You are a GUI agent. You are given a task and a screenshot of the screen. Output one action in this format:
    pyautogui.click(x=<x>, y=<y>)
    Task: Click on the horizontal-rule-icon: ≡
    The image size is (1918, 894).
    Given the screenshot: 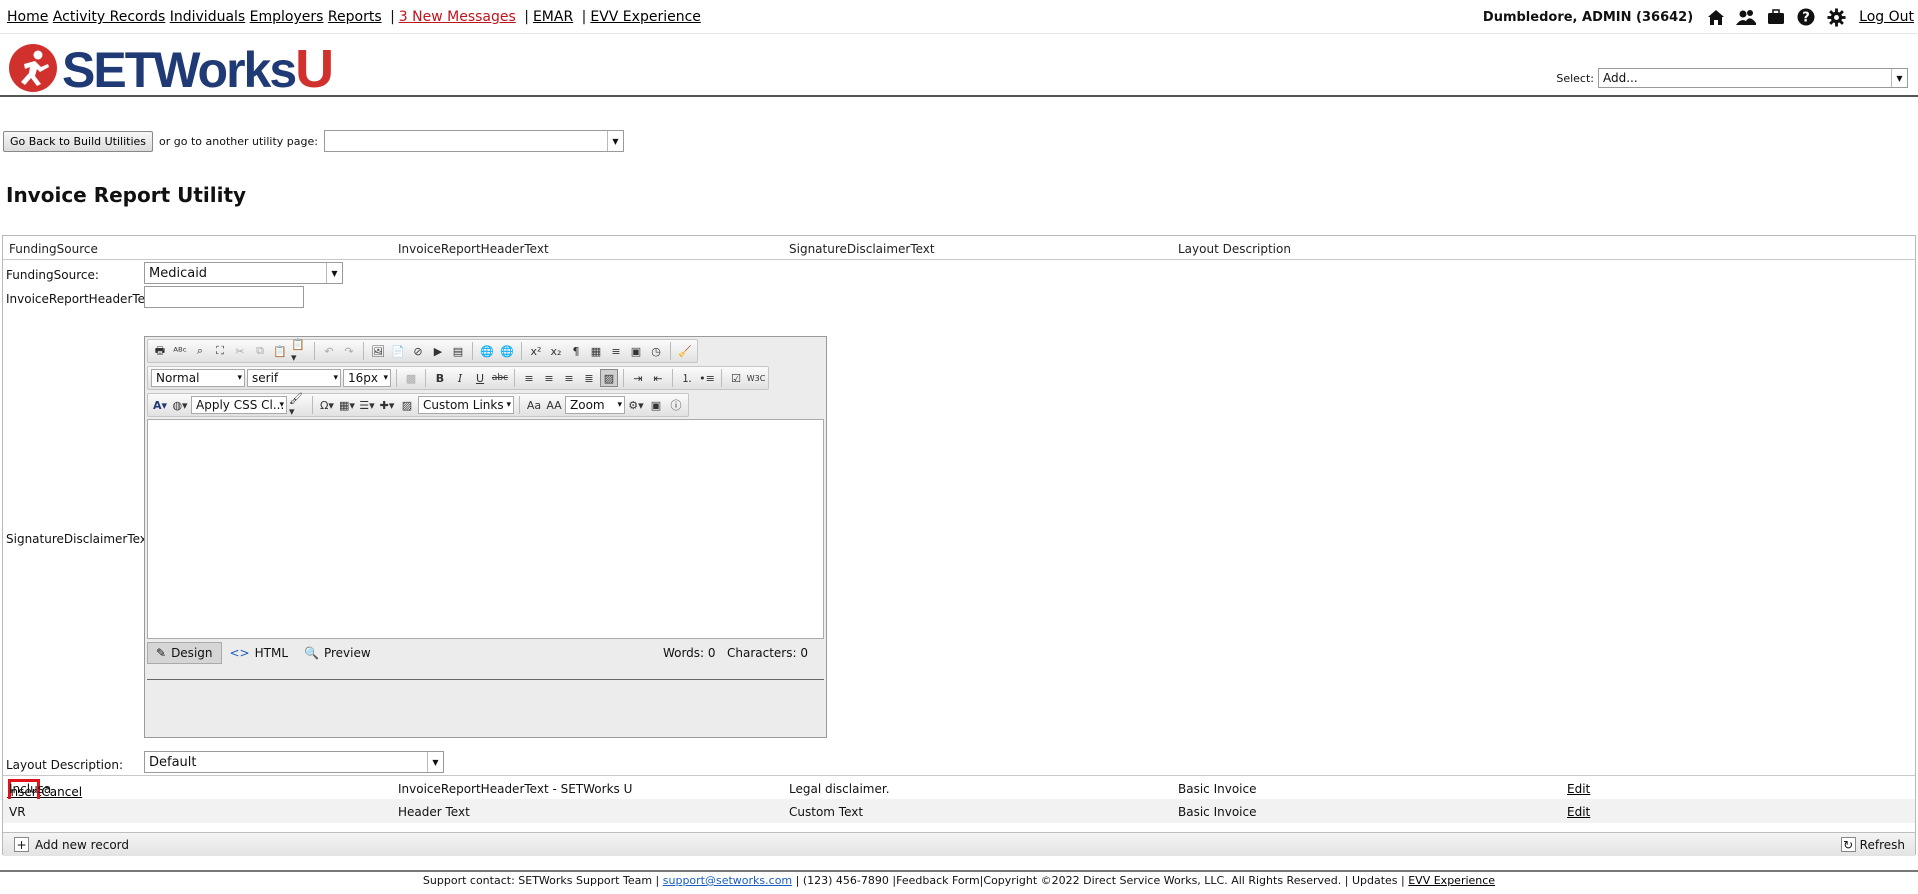 What is the action you would take?
    pyautogui.click(x=616, y=351)
    